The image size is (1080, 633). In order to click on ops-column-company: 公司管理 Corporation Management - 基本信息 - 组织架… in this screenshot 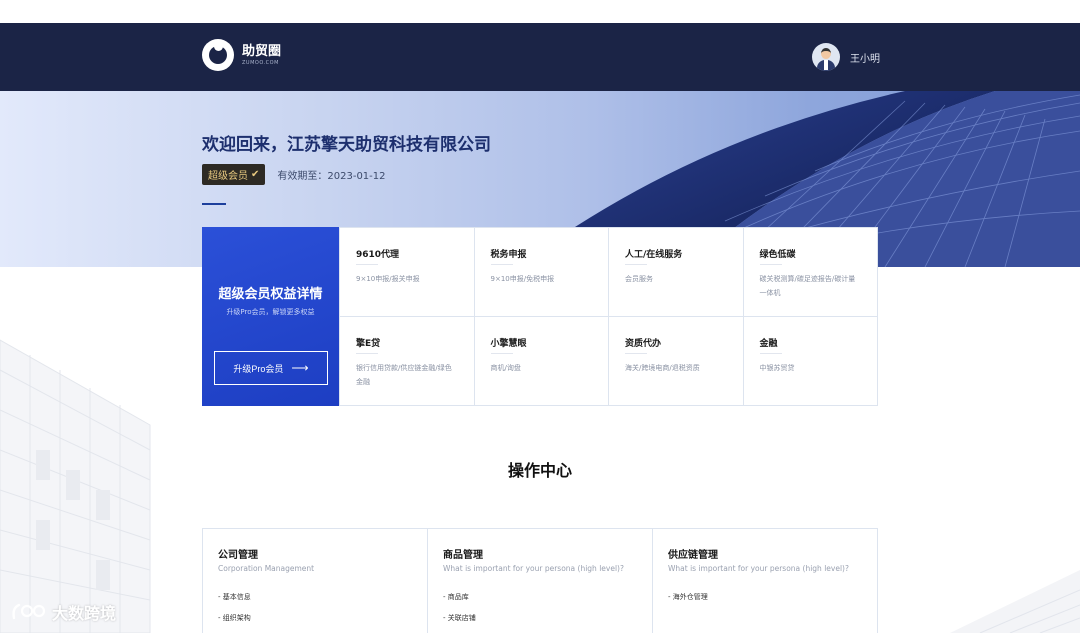, I will do `click(315, 581)`.